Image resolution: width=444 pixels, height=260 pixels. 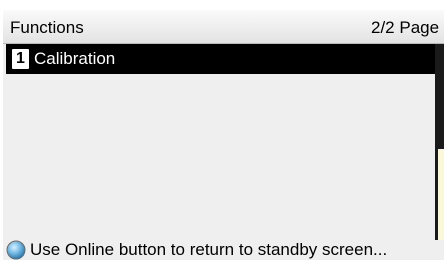 I want to click on online-button-icon, so click(x=16, y=250).